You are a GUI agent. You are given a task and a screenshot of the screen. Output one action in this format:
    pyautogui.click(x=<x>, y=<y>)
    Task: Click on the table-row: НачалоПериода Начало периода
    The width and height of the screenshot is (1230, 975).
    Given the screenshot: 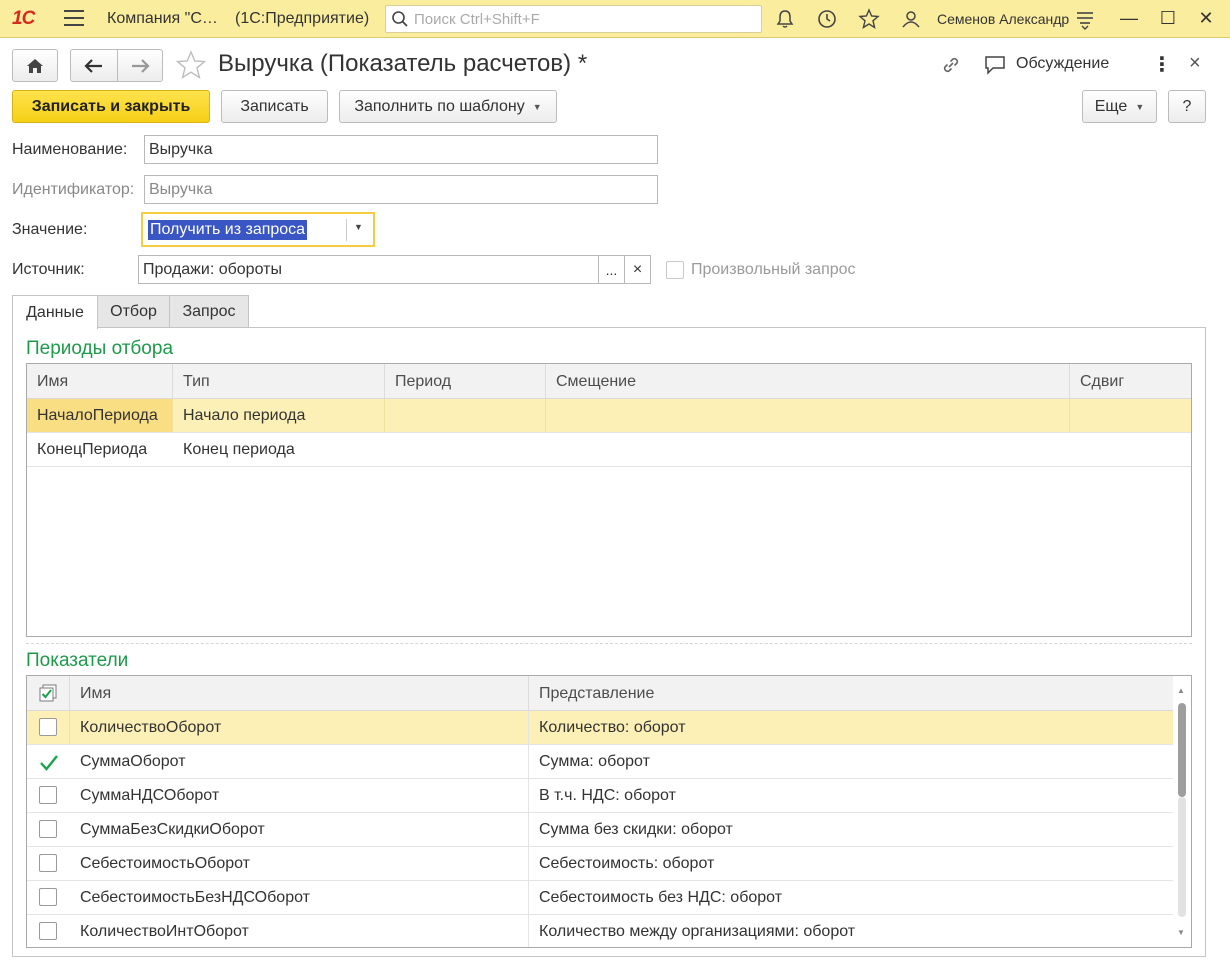 What is the action you would take?
    pyautogui.click(x=609, y=416)
    